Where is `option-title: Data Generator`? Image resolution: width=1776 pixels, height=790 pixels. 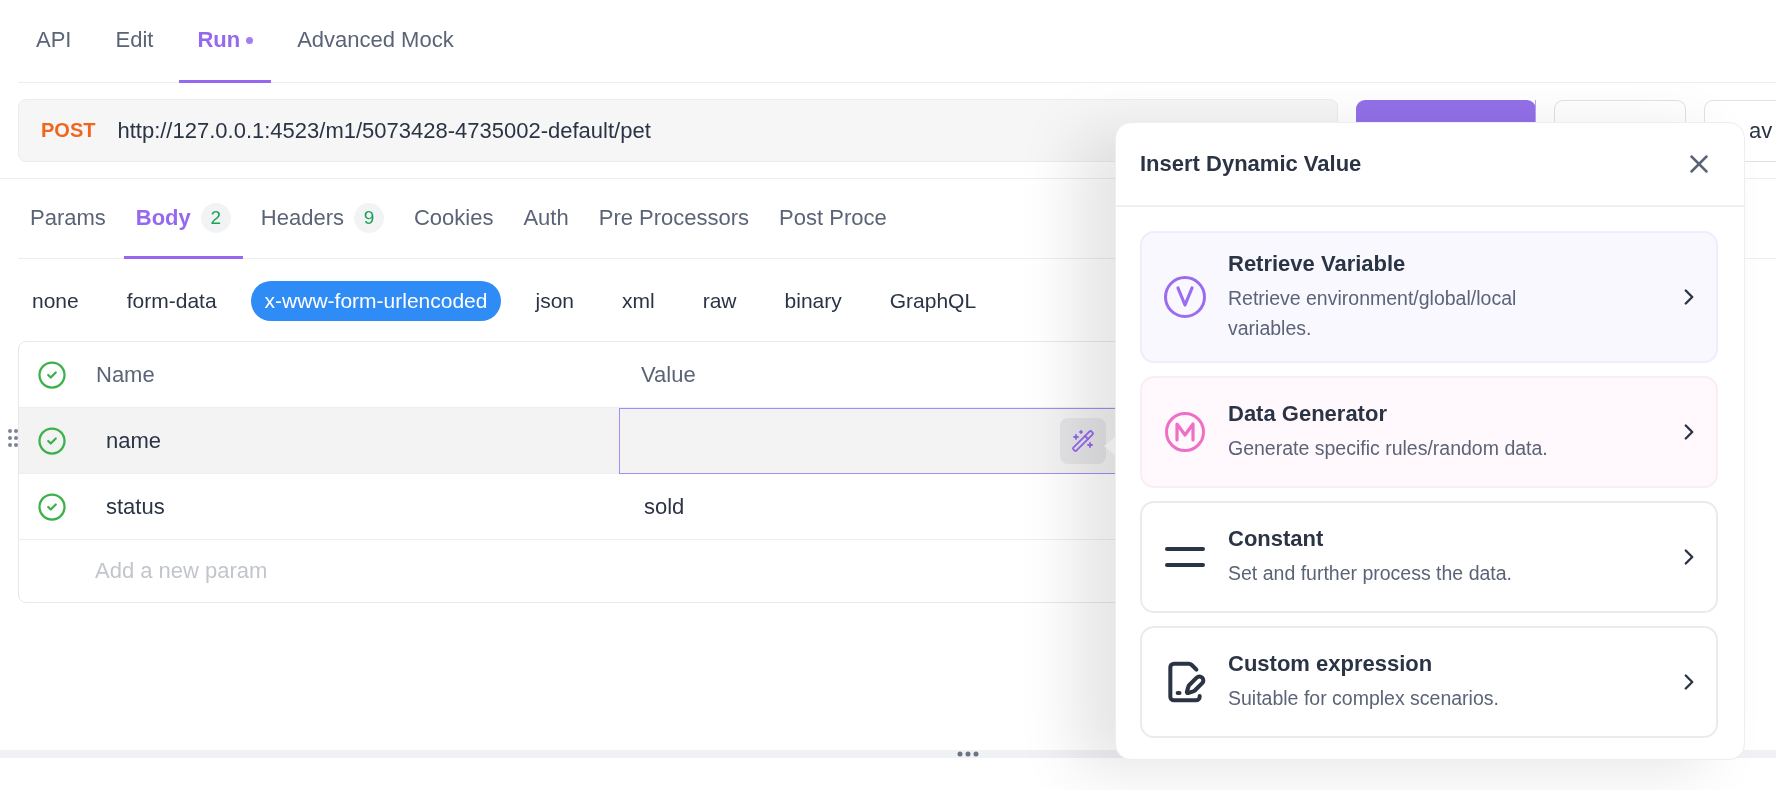
option-title: Data Generator is located at coordinates (1308, 414).